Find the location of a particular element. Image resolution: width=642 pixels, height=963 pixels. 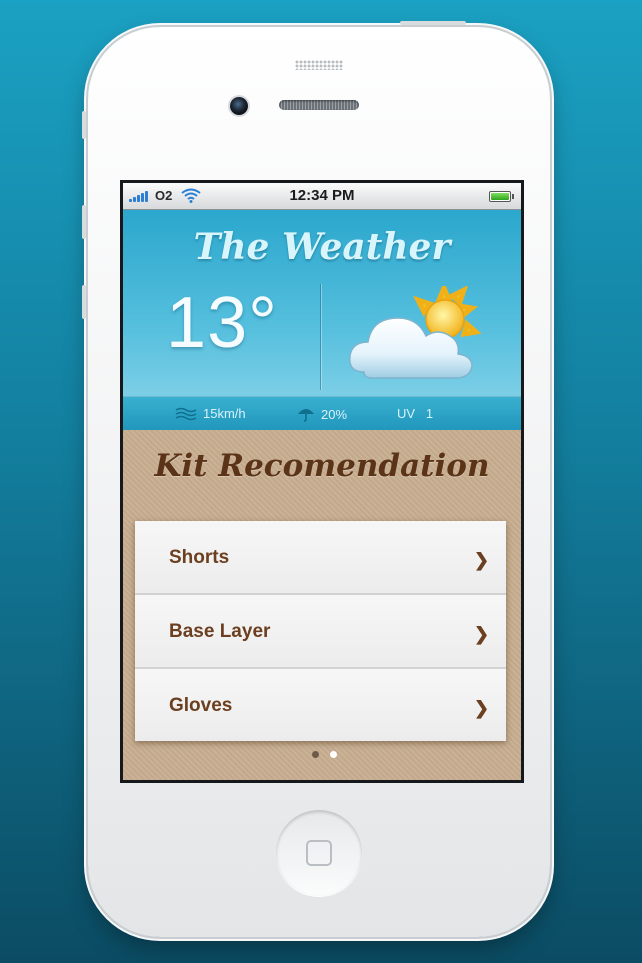

power-button is located at coordinates (433, 23).